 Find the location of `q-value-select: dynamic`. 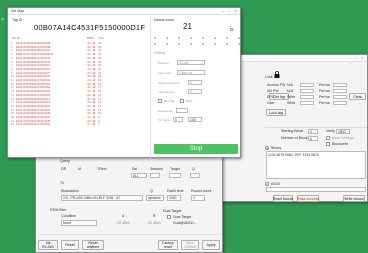

q-value-select: dynamic is located at coordinates (155, 198).